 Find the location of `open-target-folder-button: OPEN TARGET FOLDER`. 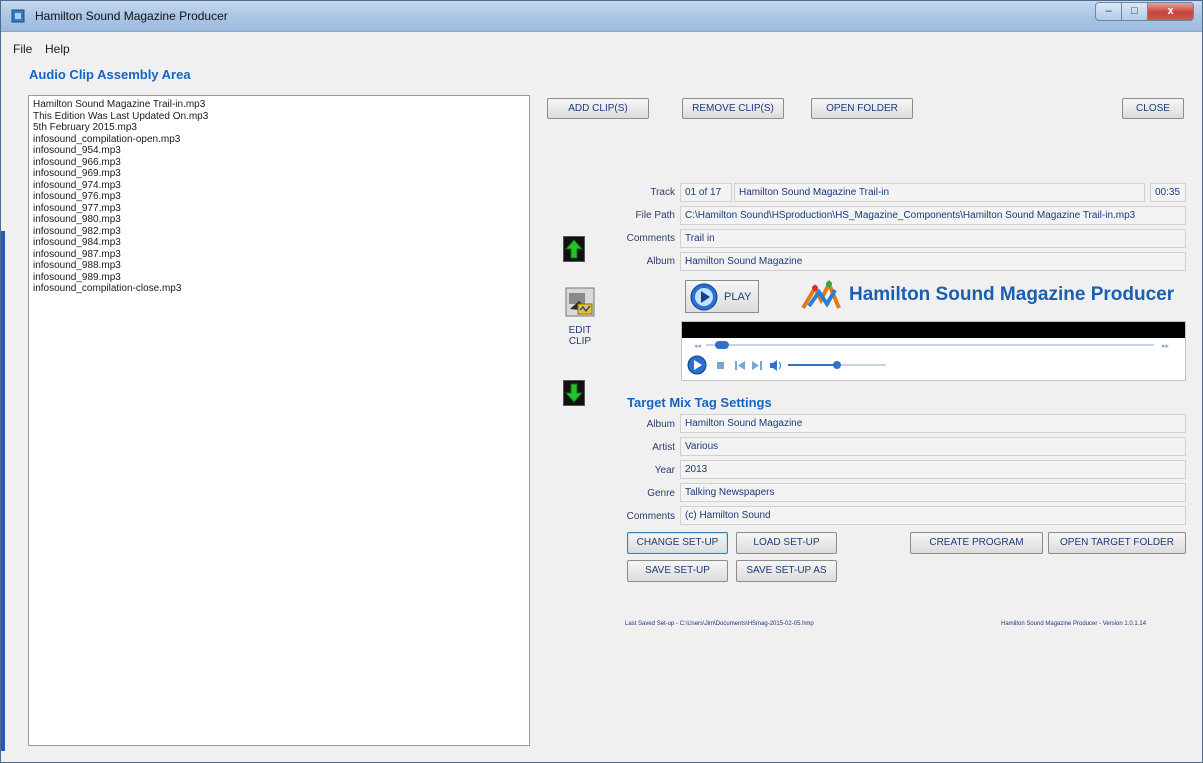

open-target-folder-button: OPEN TARGET FOLDER is located at coordinates (1117, 543).